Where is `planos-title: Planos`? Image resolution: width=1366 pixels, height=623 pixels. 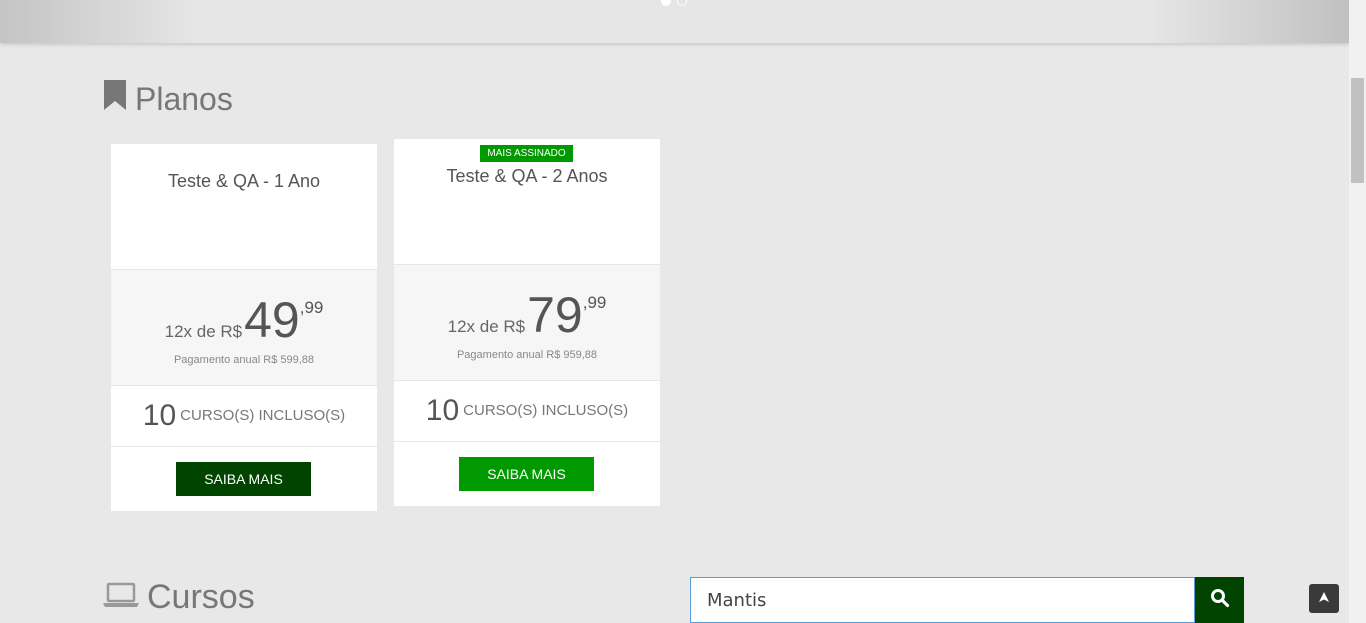
planos-title: Planos is located at coordinates (184, 98).